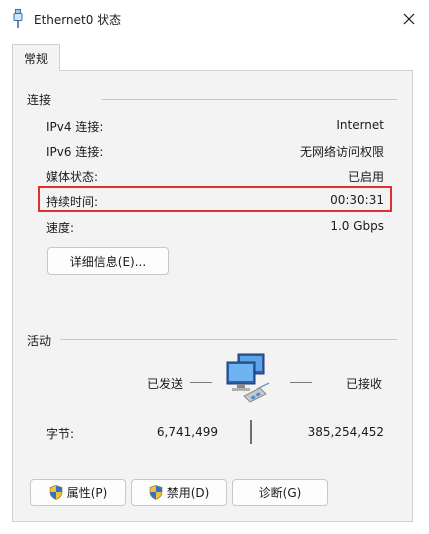  Describe the element at coordinates (357, 226) in the screenshot. I see `speed-value: 1.0 Gbps` at that location.